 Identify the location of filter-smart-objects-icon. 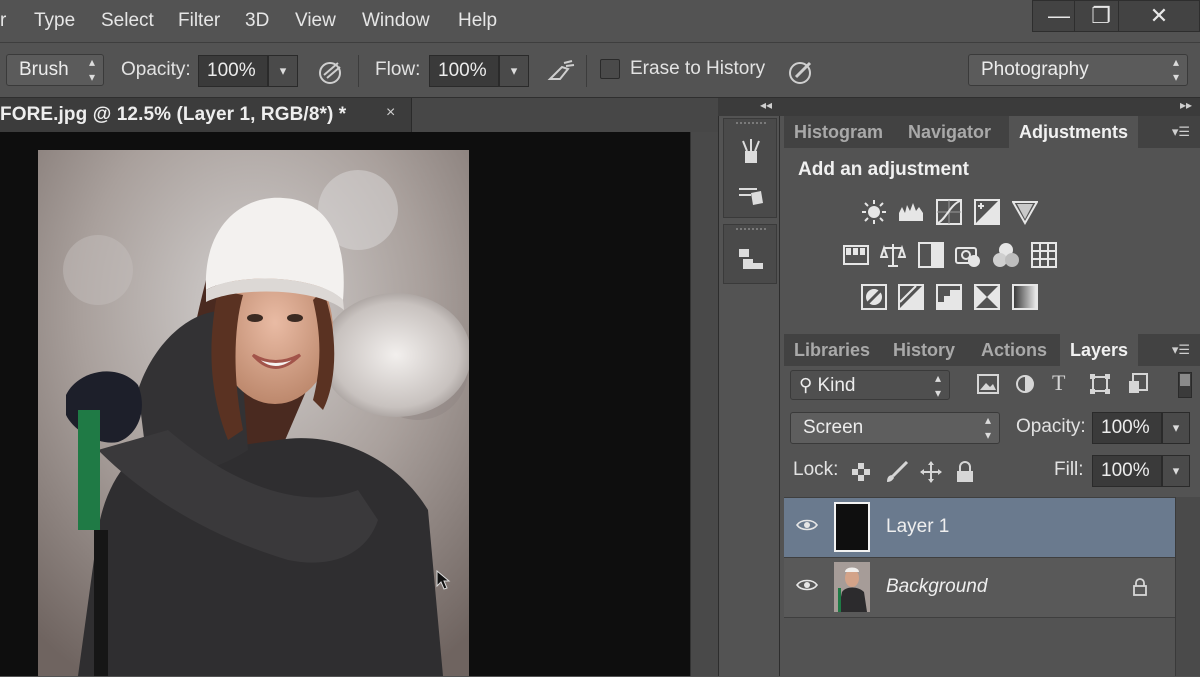
(1138, 384).